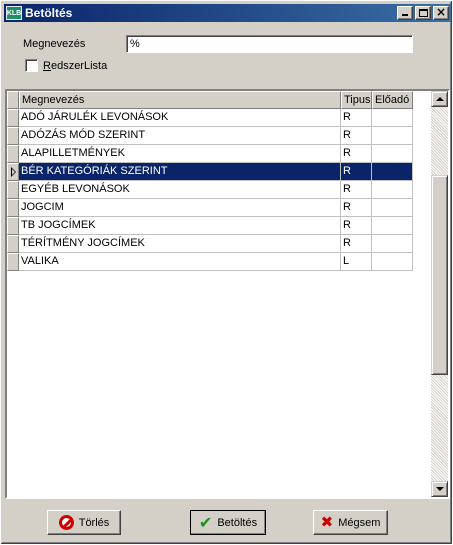  What do you see at coordinates (14, 13) in the screenshot?
I see `app-logo-icon: KLB` at bounding box center [14, 13].